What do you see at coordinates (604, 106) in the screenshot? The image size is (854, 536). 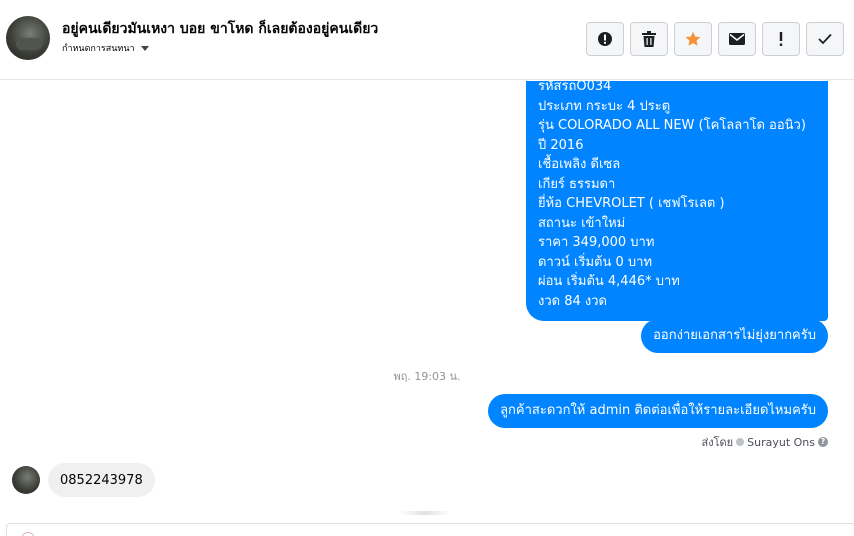 I see `message-line: ประเภท กระบะ 4 ประตู` at bounding box center [604, 106].